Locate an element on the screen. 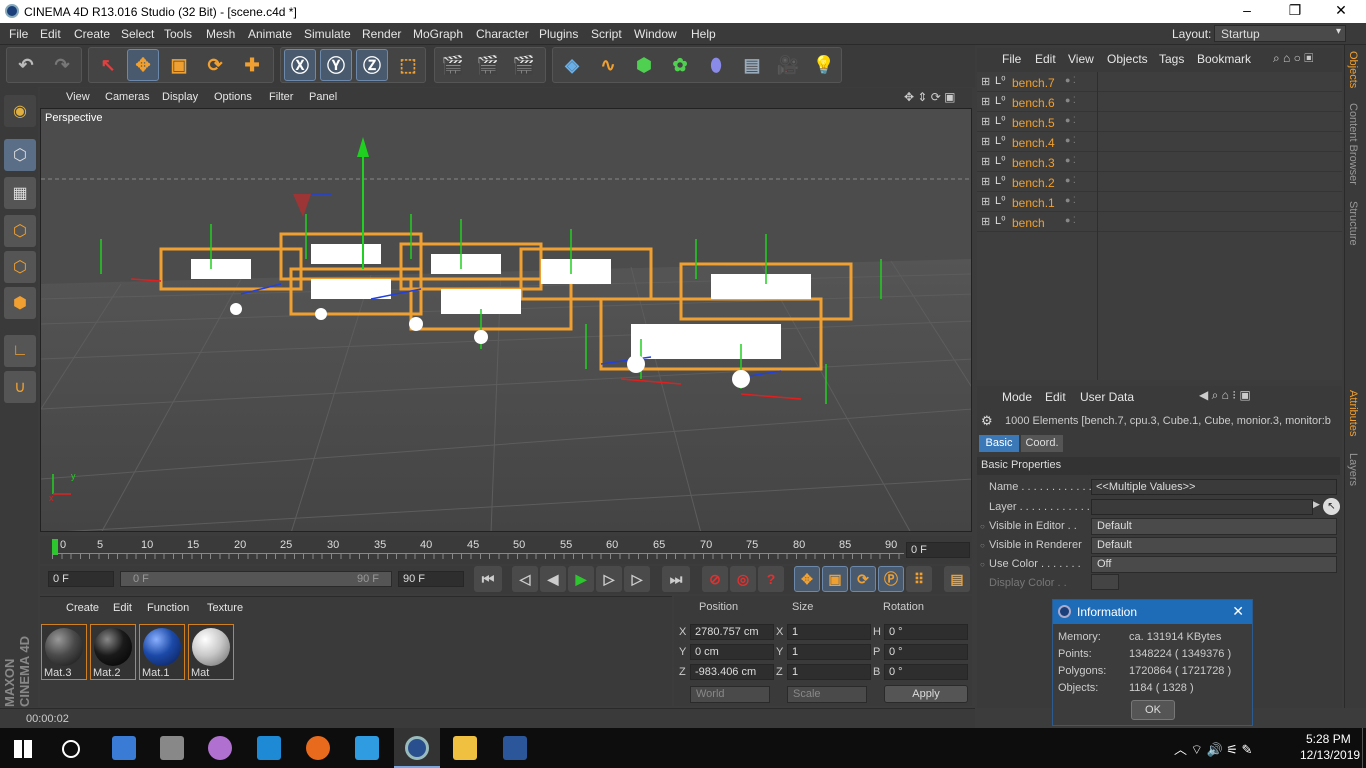 Image resolution: width=1366 pixels, height=768 pixels. photos-icon is located at coordinates (367, 748).